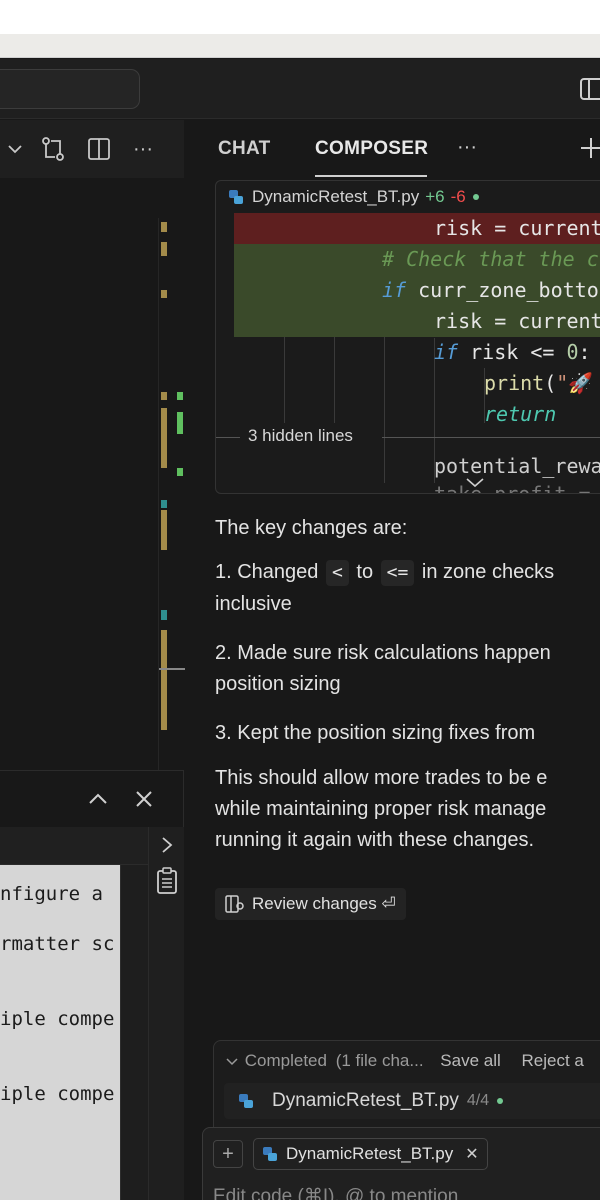  I want to click on reject-all-button: Reject a, so click(553, 1060).